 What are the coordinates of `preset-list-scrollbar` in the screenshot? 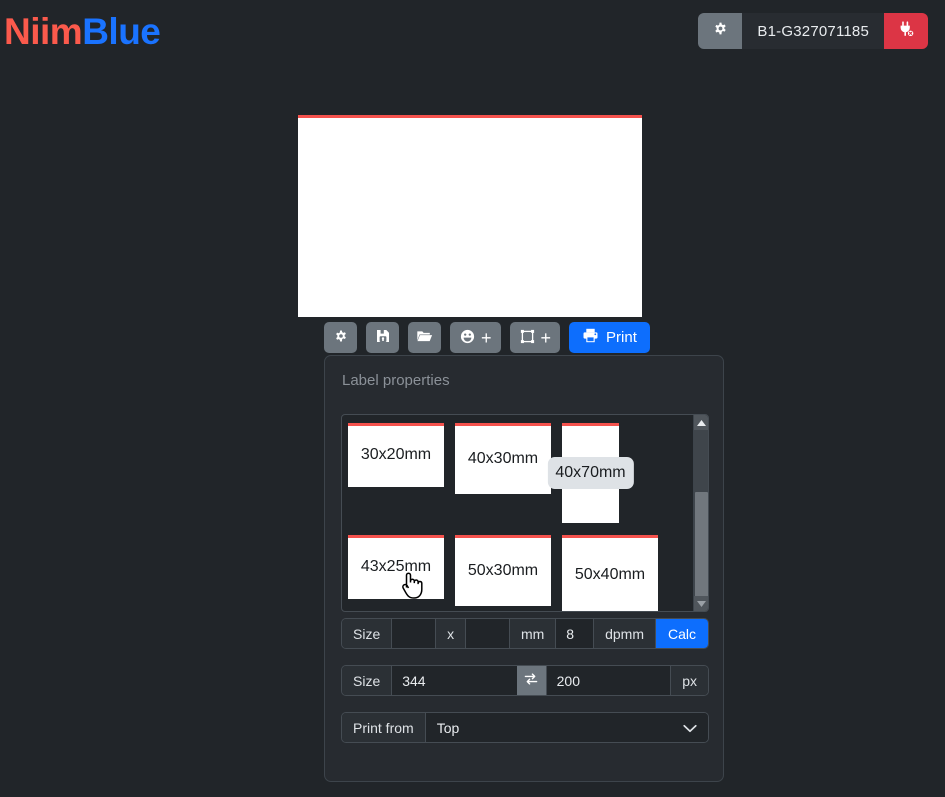 It's located at (700, 513).